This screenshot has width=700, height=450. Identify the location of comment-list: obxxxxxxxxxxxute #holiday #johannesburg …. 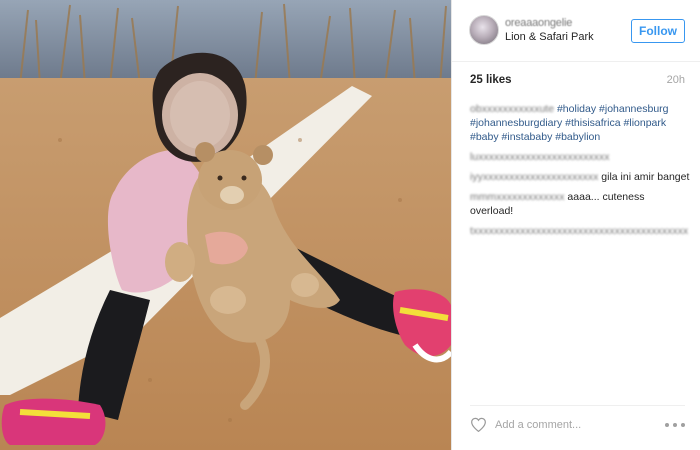
(580, 173).